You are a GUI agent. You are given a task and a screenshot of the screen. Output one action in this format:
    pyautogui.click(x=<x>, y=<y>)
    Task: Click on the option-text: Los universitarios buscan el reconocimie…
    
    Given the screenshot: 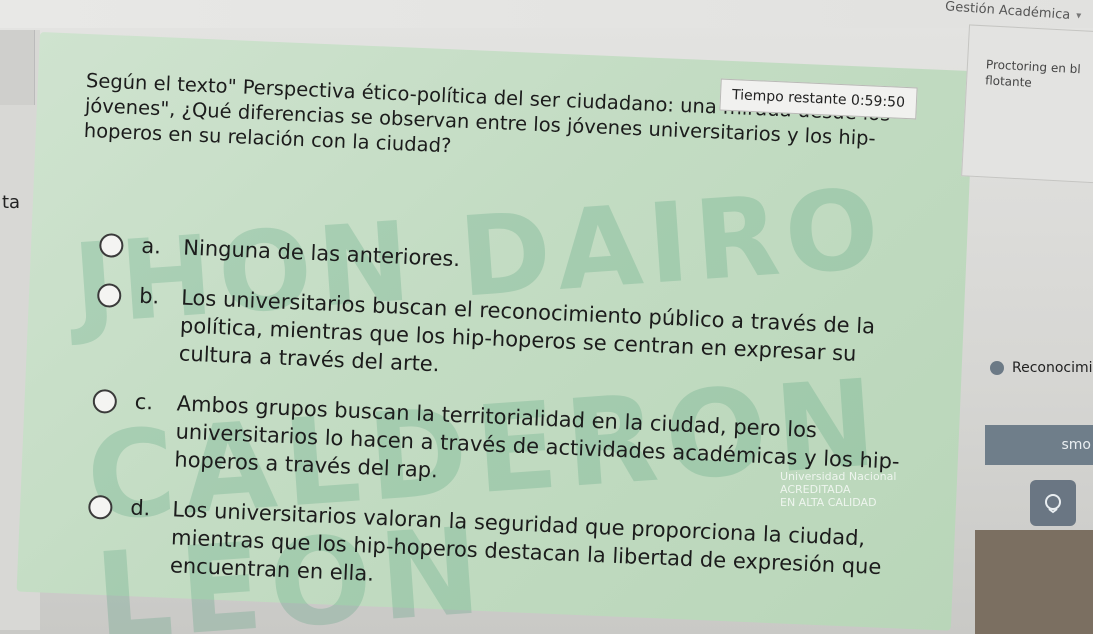 What is the action you would take?
    pyautogui.click(x=527, y=331)
    